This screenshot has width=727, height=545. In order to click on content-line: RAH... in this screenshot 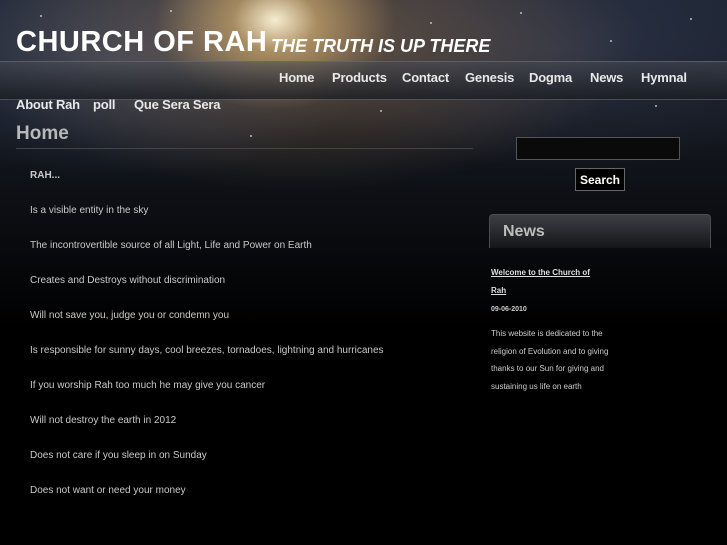, I will do `click(45, 175)`.